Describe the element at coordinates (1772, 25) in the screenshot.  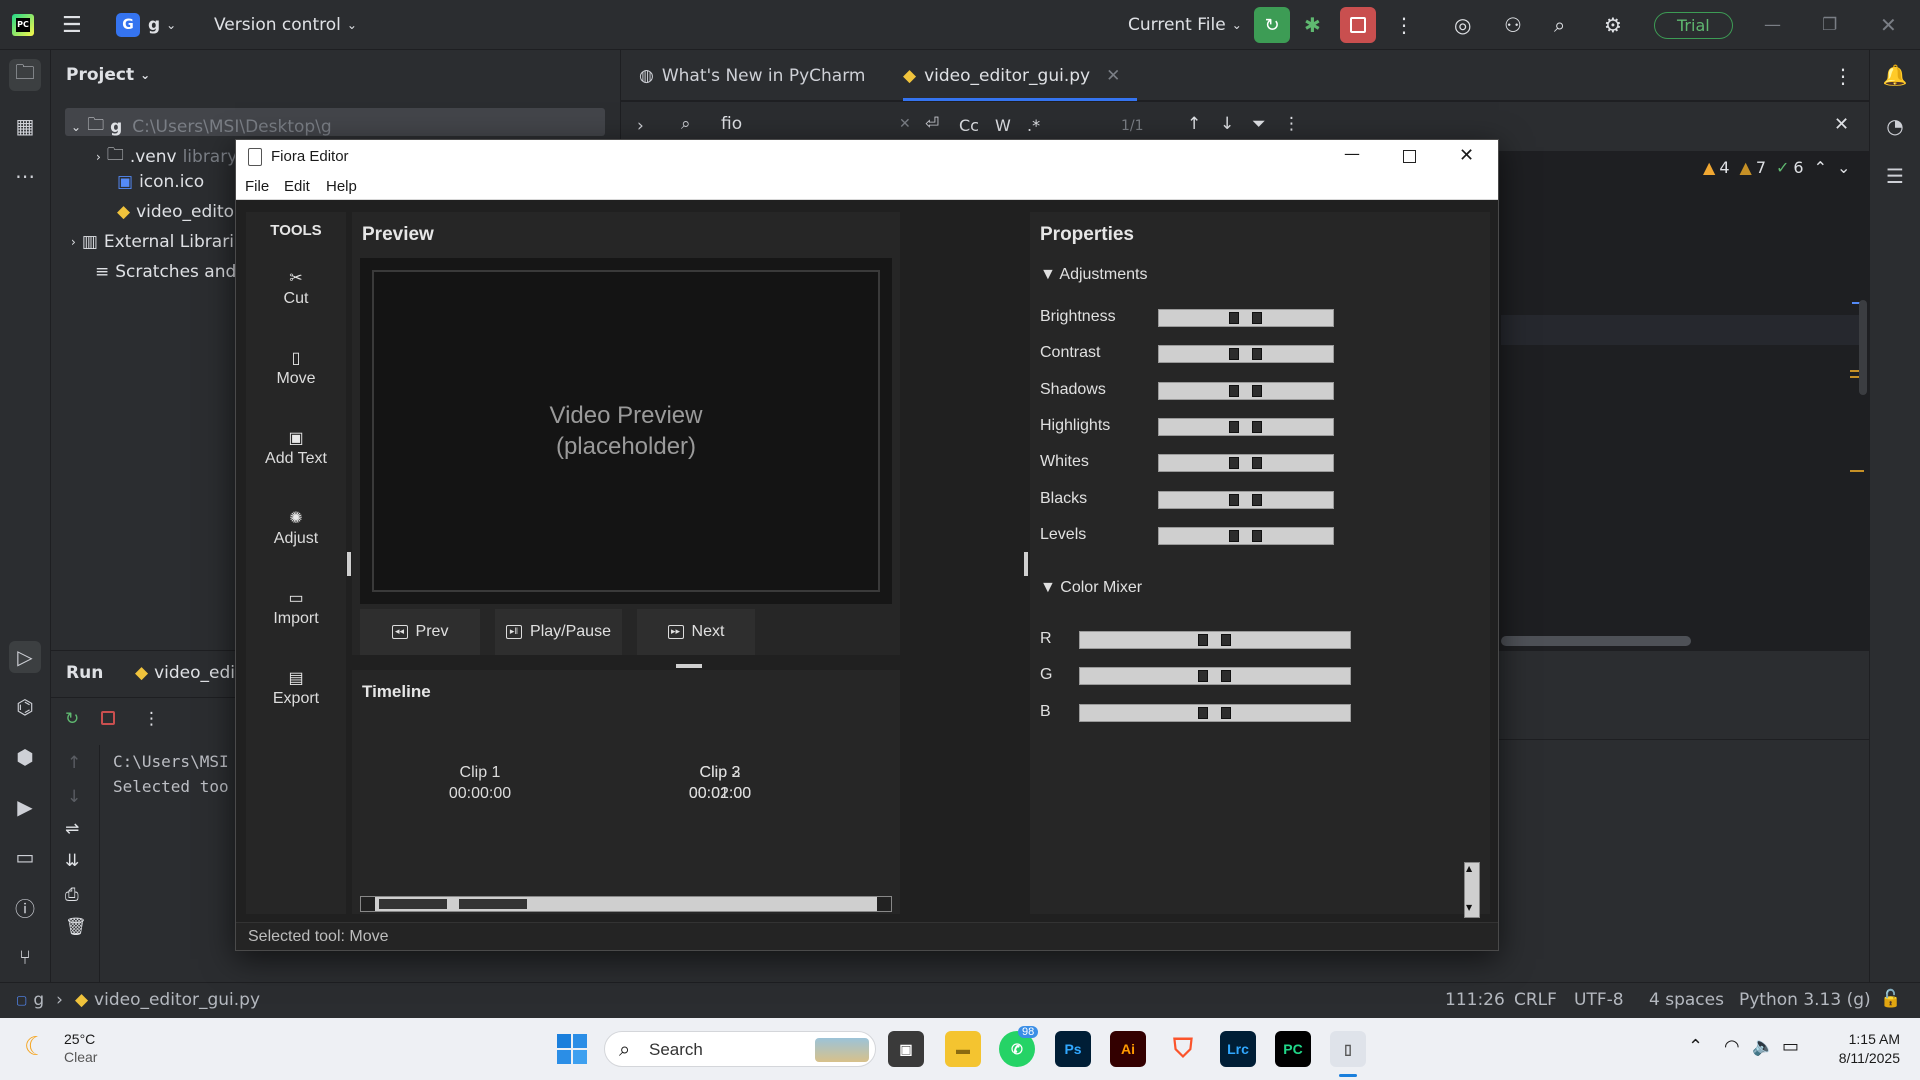
I see `minimize-icon: —` at that location.